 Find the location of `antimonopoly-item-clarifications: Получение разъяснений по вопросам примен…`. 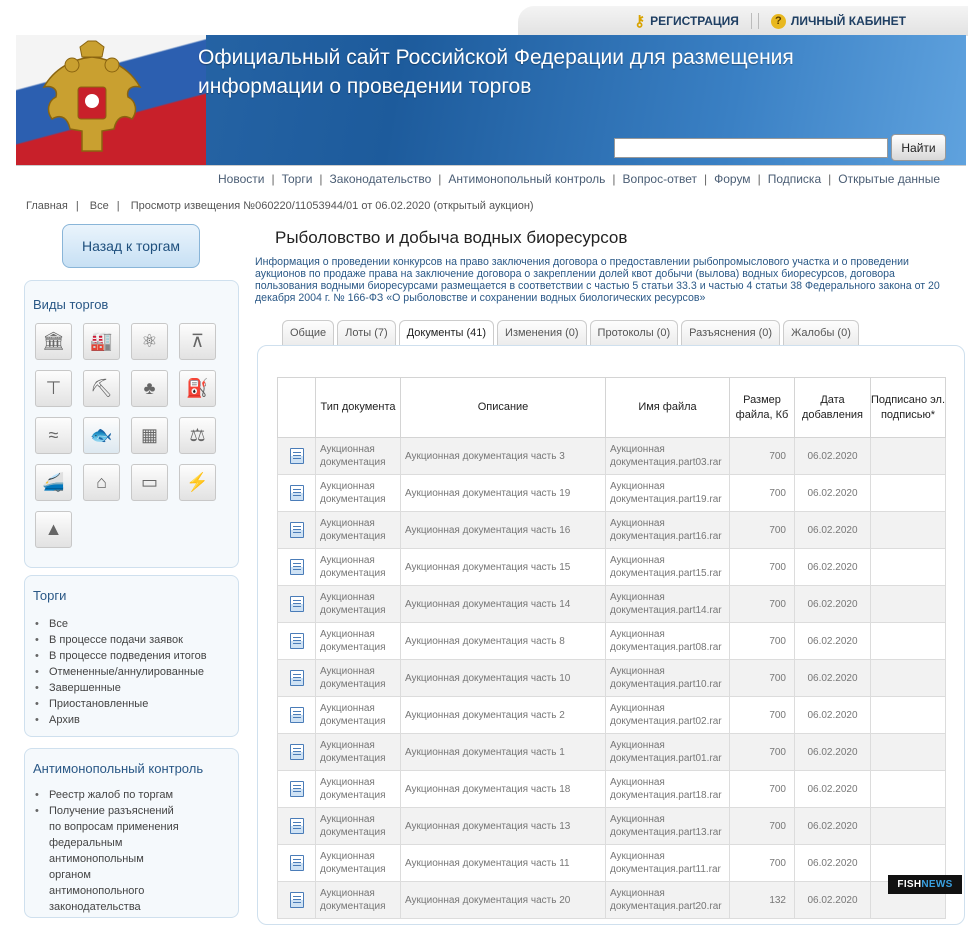

antimonopoly-item-clarifications: Получение разъяснений по вопросам примен… is located at coordinates (110, 859).